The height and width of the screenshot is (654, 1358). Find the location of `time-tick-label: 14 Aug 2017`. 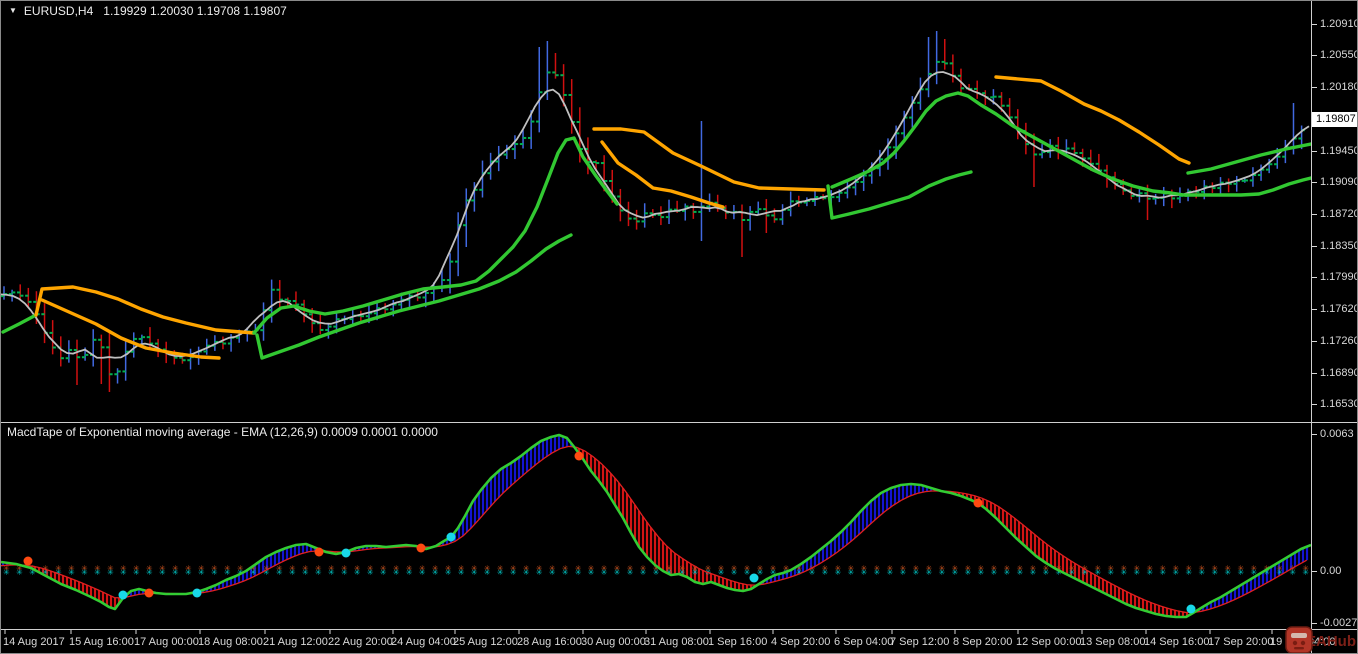

time-tick-label: 14 Aug 2017 is located at coordinates (34, 642).